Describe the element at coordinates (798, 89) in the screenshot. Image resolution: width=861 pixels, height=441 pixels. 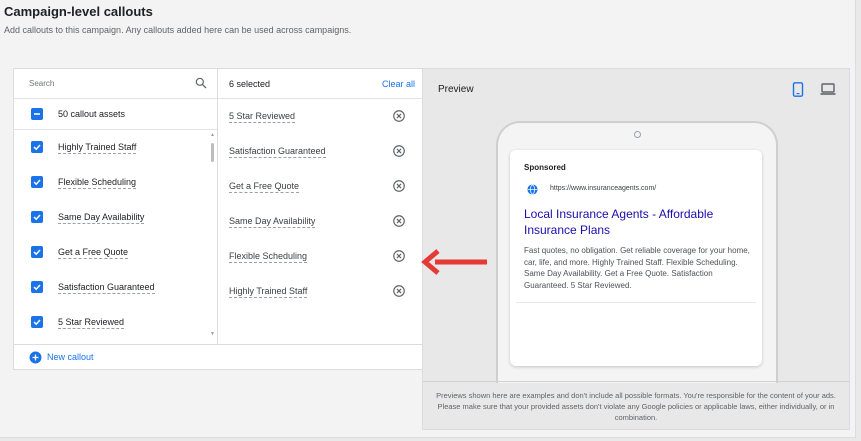
I see `mobile-phone-icon` at that location.